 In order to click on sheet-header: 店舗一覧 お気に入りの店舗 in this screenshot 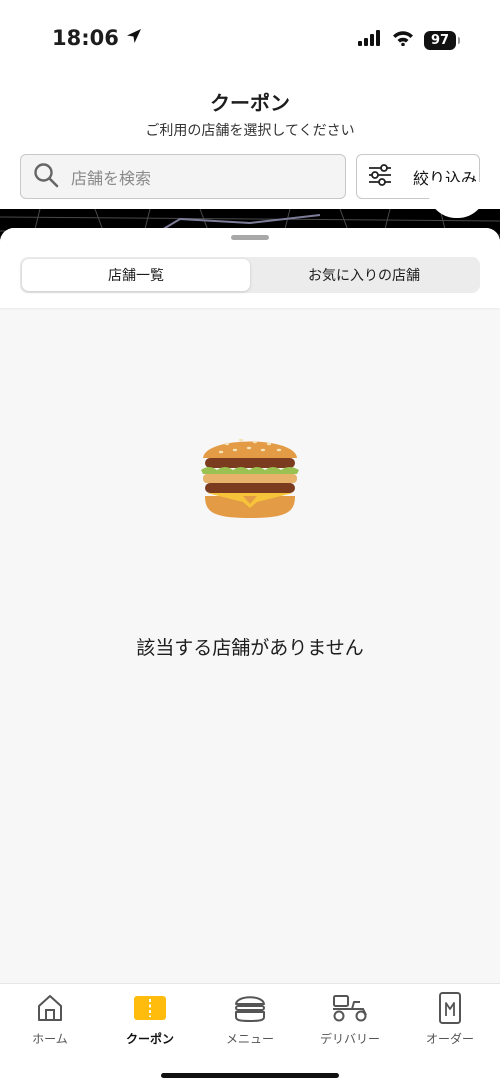, I will do `click(250, 268)`.